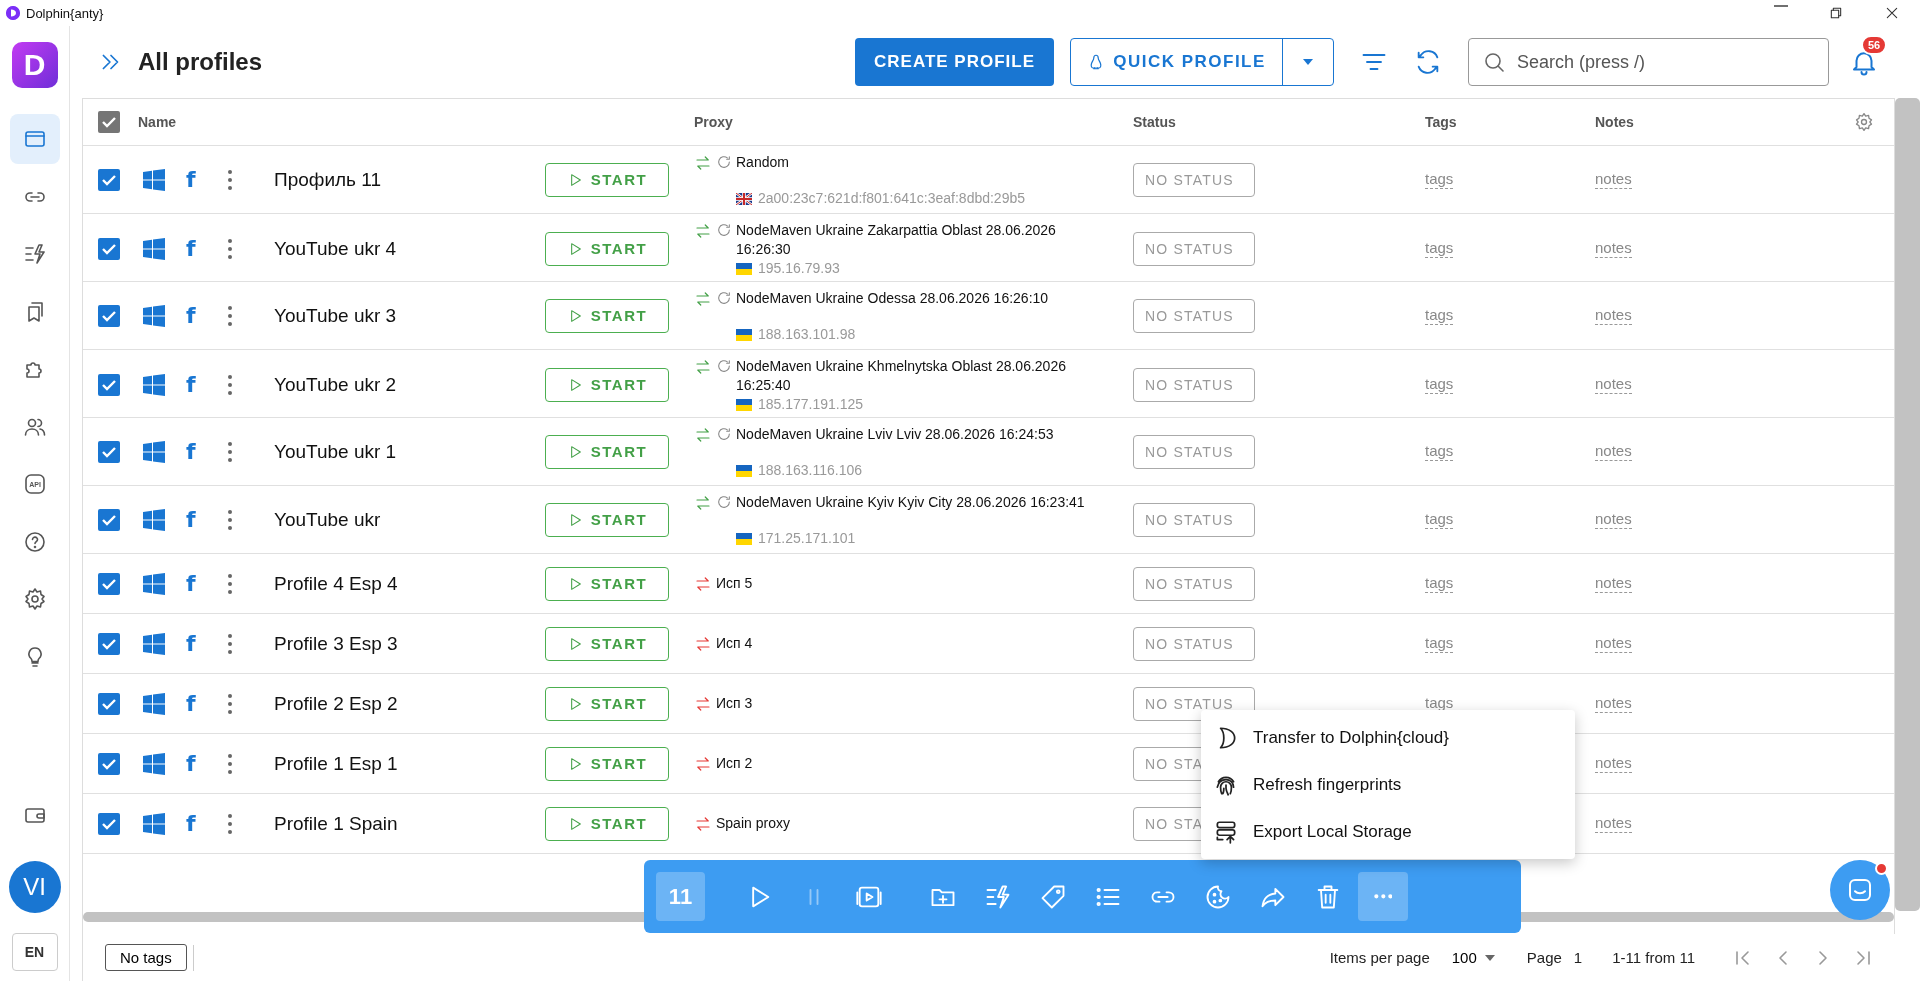  What do you see at coordinates (34, 139) in the screenshot?
I see `sidebar-item` at bounding box center [34, 139].